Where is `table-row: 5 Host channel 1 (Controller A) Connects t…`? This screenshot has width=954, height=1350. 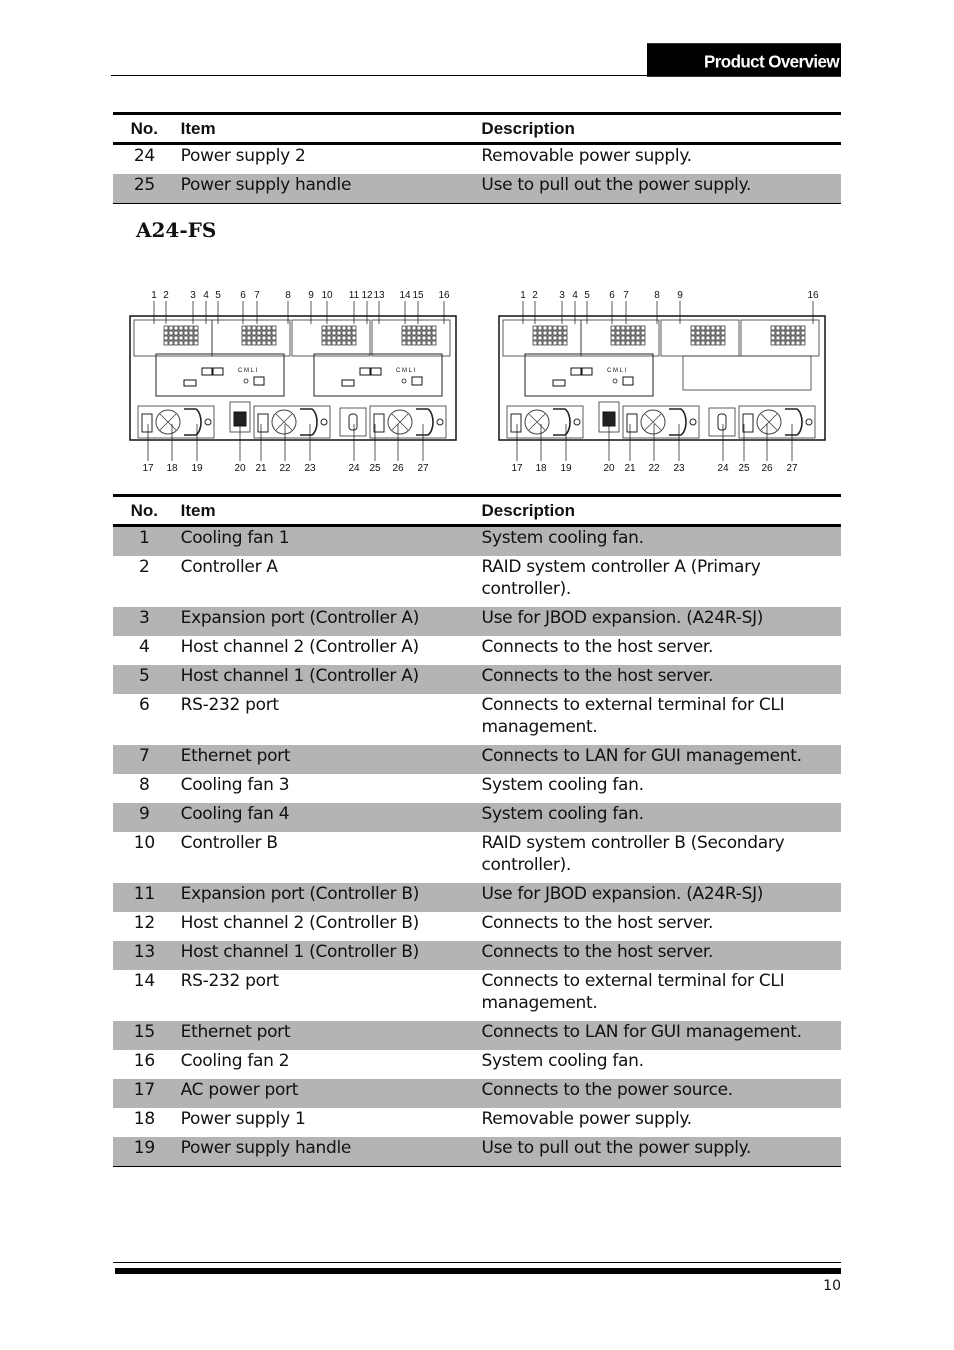 table-row: 5 Host channel 1 (Controller A) Connects t… is located at coordinates (477, 679).